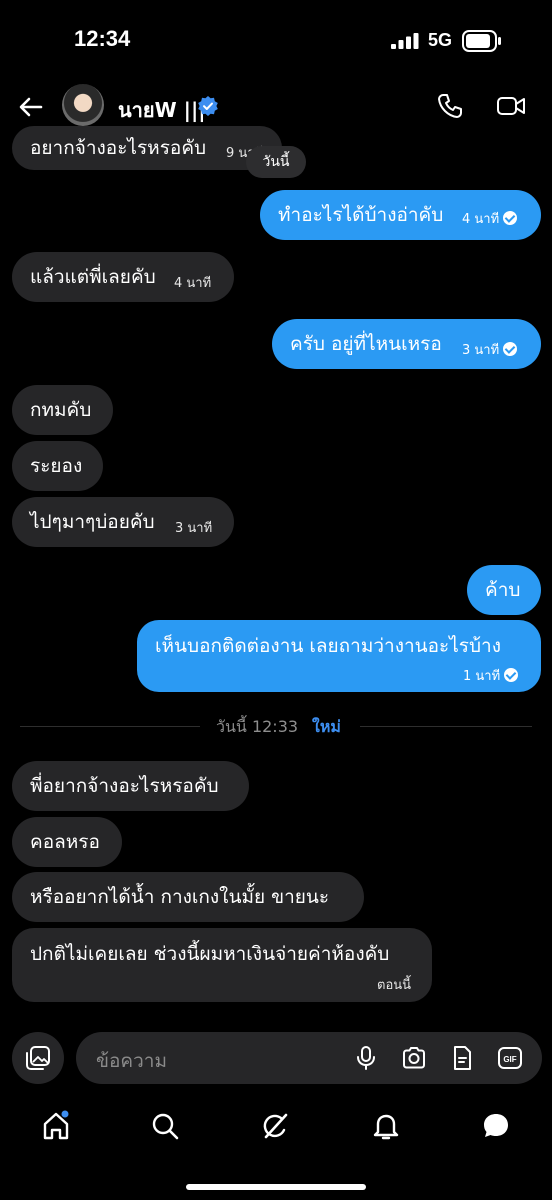 The width and height of the screenshot is (552, 1200). I want to click on message-placeholder: ข้อความ, so click(131, 1061).